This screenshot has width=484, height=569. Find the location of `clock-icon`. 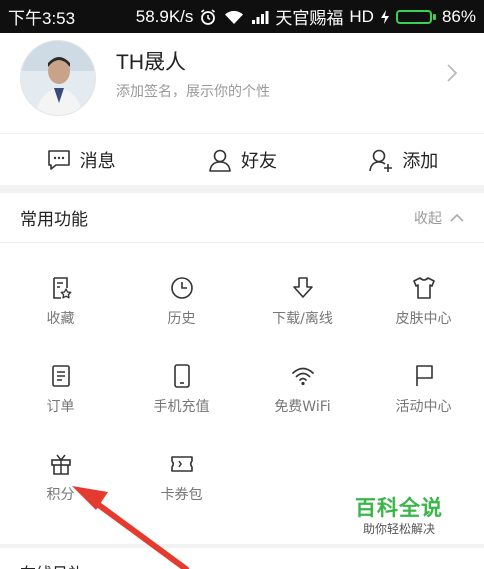

clock-icon is located at coordinates (181, 288).